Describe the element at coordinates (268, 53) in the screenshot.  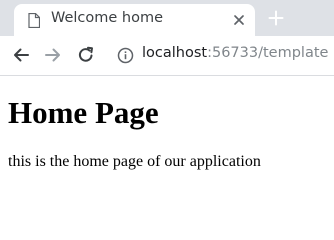
I see `url-port-path: :56733/template` at that location.